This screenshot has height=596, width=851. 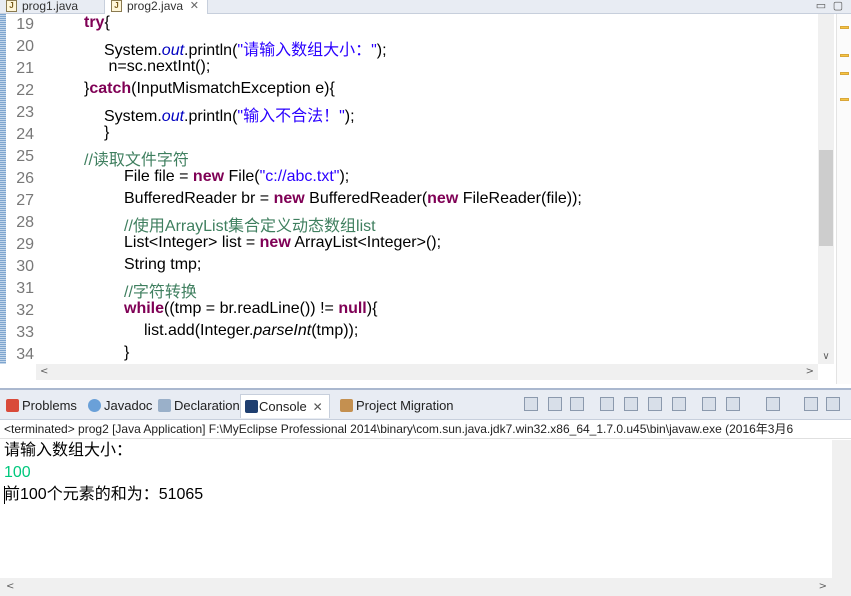 What do you see at coordinates (733, 404) in the screenshot?
I see `display-console-icon` at bounding box center [733, 404].